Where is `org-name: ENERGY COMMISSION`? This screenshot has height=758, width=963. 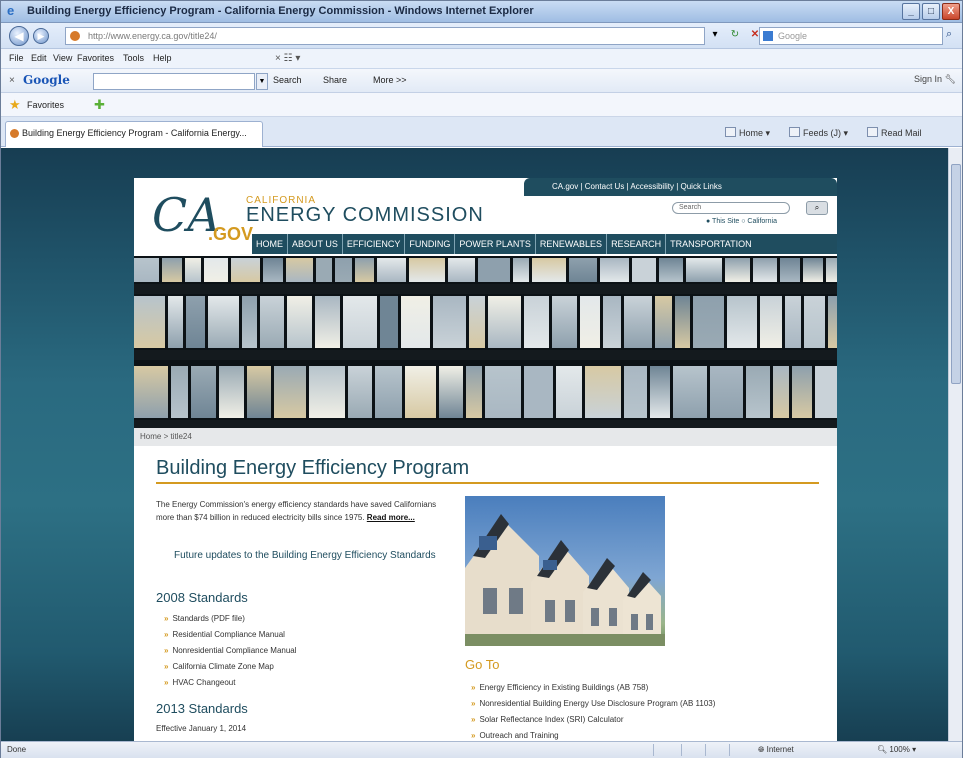 org-name: ENERGY COMMISSION is located at coordinates (365, 215).